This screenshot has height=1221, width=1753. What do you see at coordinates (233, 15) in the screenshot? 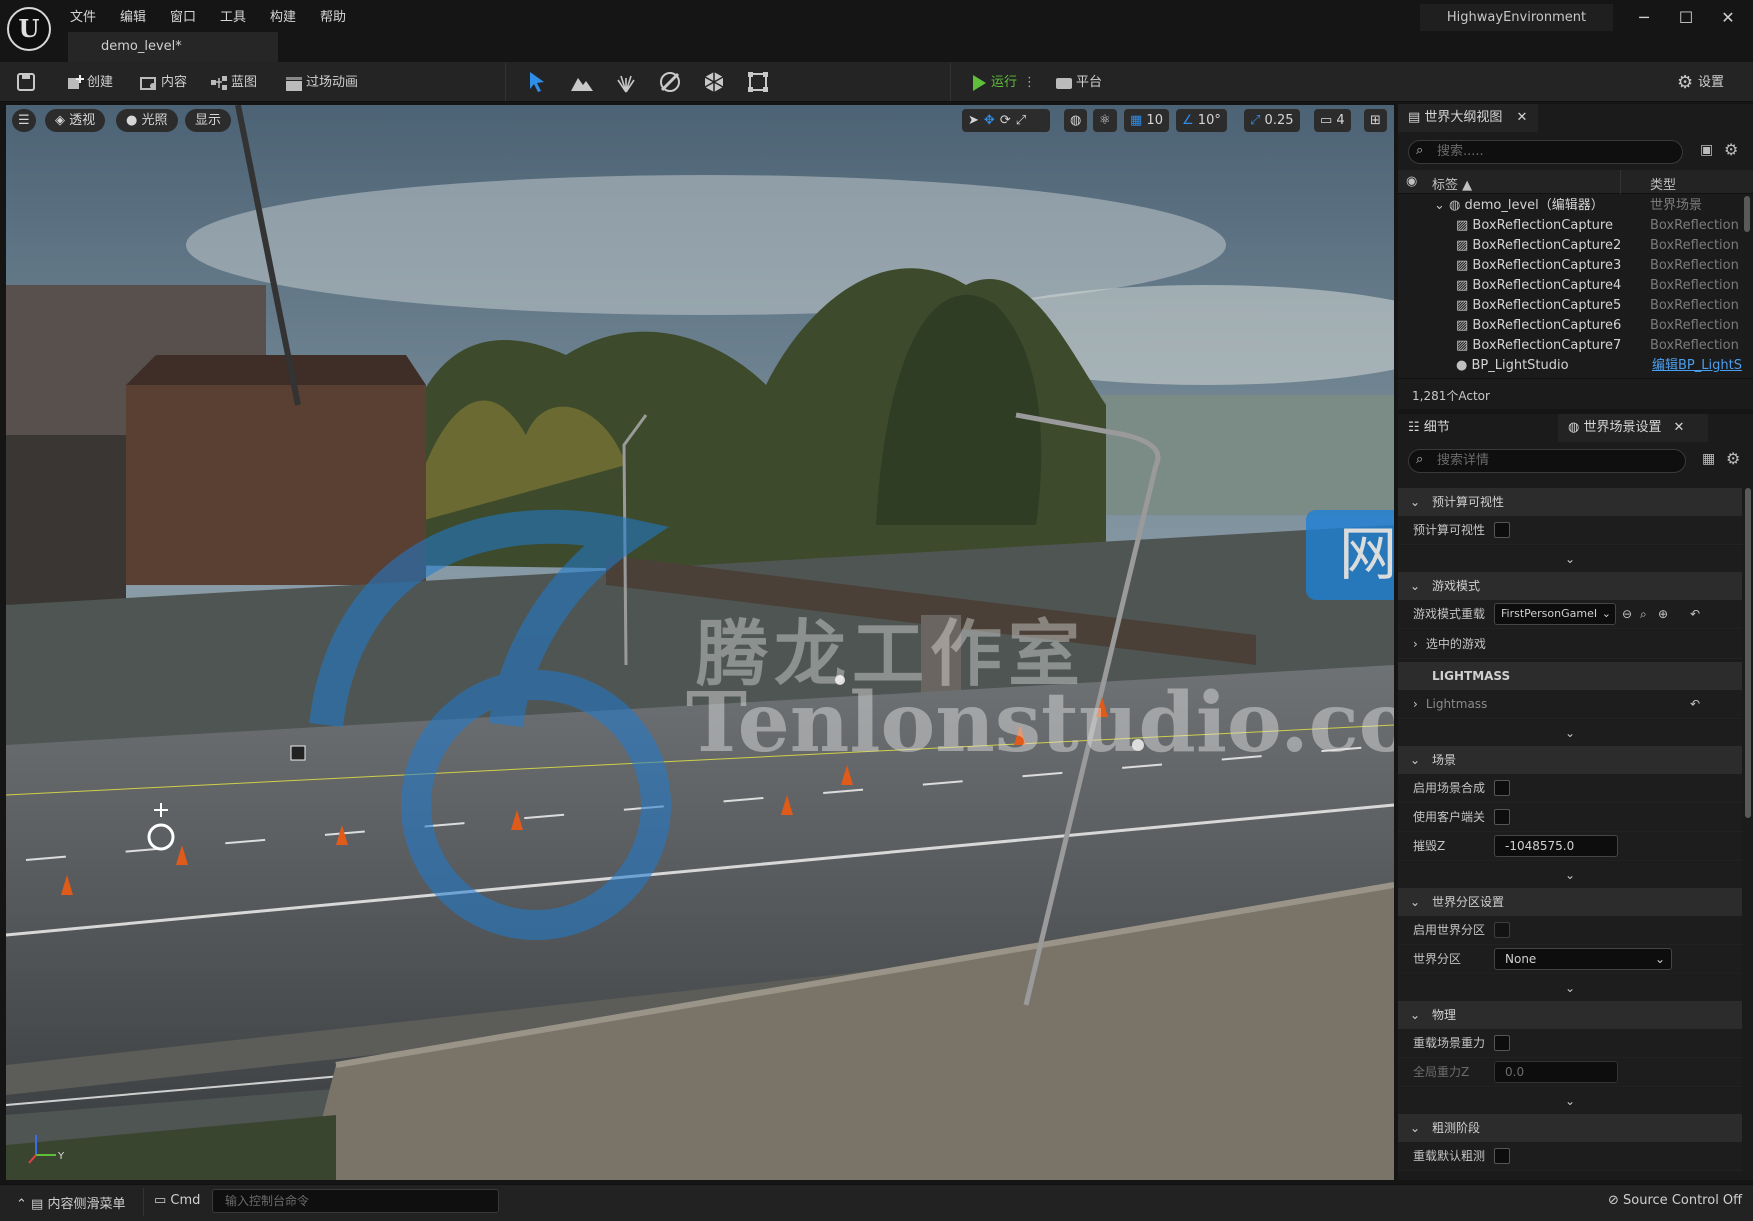
I see `menu-tools: 工具` at bounding box center [233, 15].